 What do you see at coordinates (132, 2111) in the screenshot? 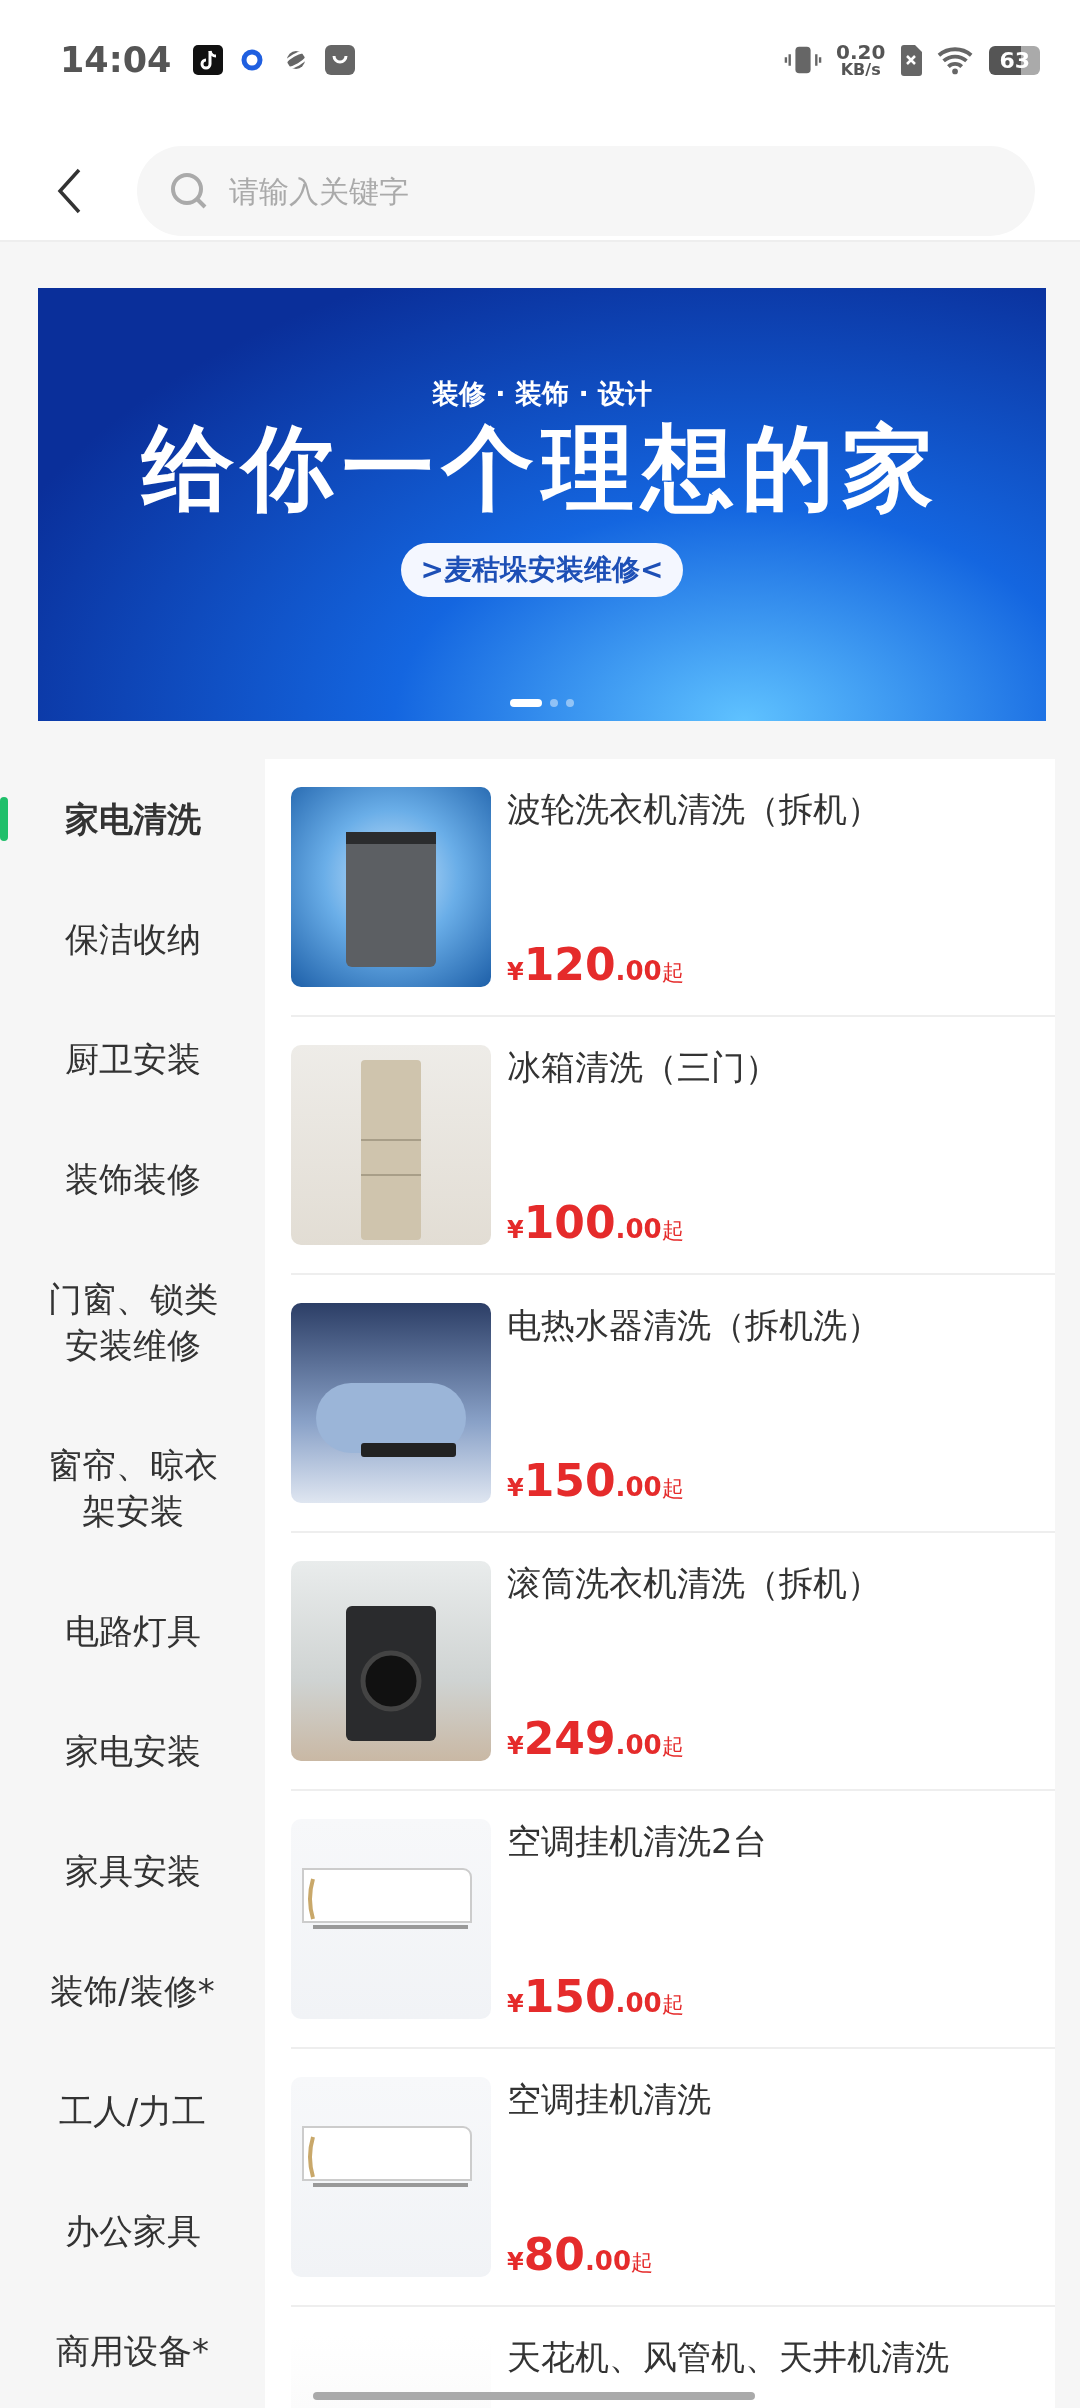
I see `category-item: 工人/力工` at bounding box center [132, 2111].